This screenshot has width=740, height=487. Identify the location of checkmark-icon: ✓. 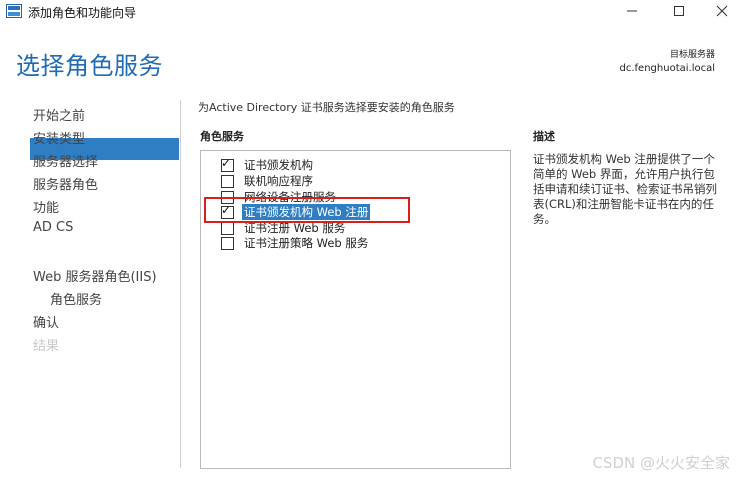
(226, 162).